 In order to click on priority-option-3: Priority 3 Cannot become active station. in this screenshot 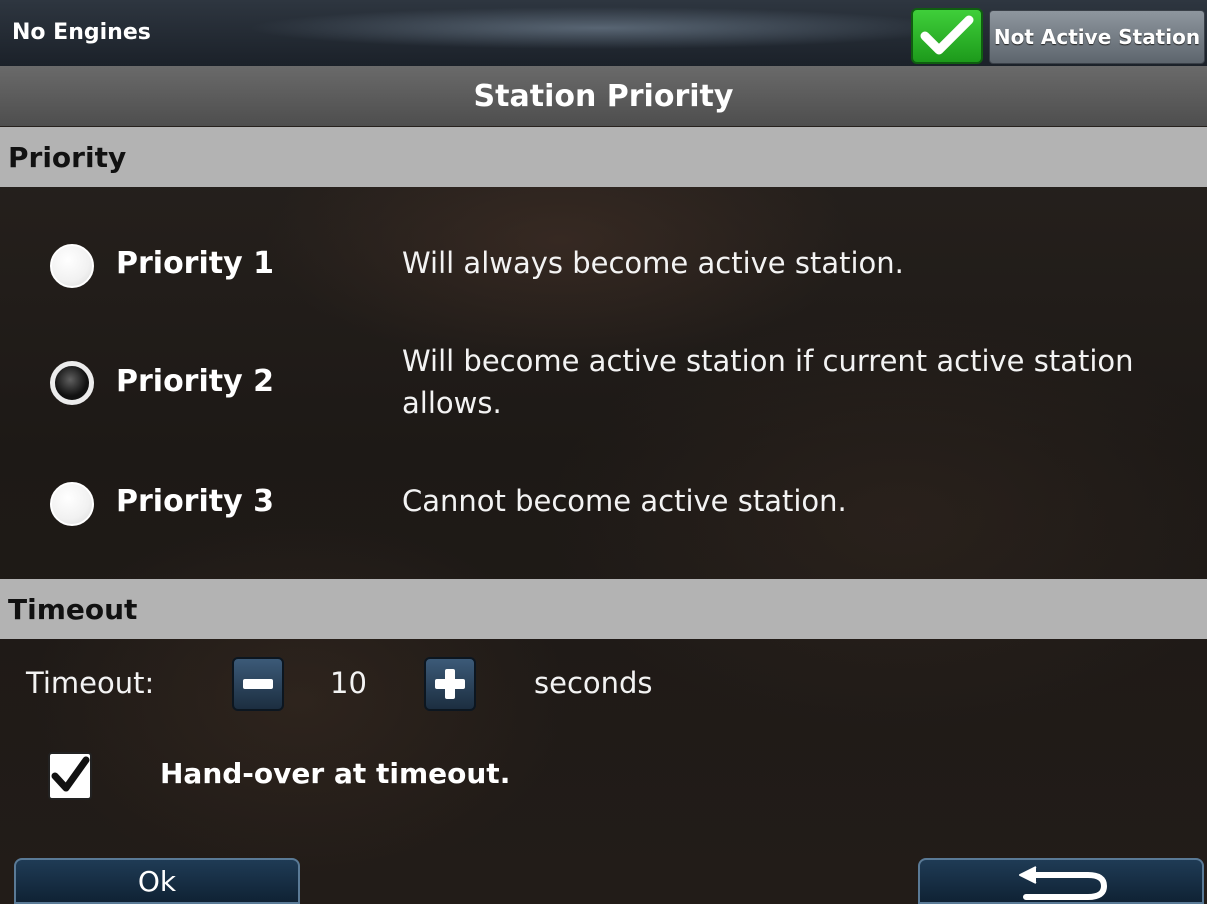, I will do `click(603, 513)`.